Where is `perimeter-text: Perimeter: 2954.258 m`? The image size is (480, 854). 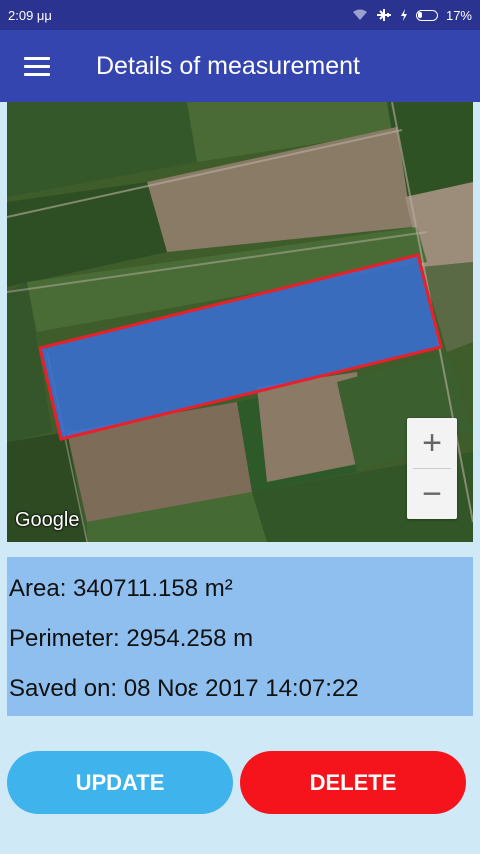
perimeter-text: Perimeter: 2954.258 m is located at coordinates (131, 638).